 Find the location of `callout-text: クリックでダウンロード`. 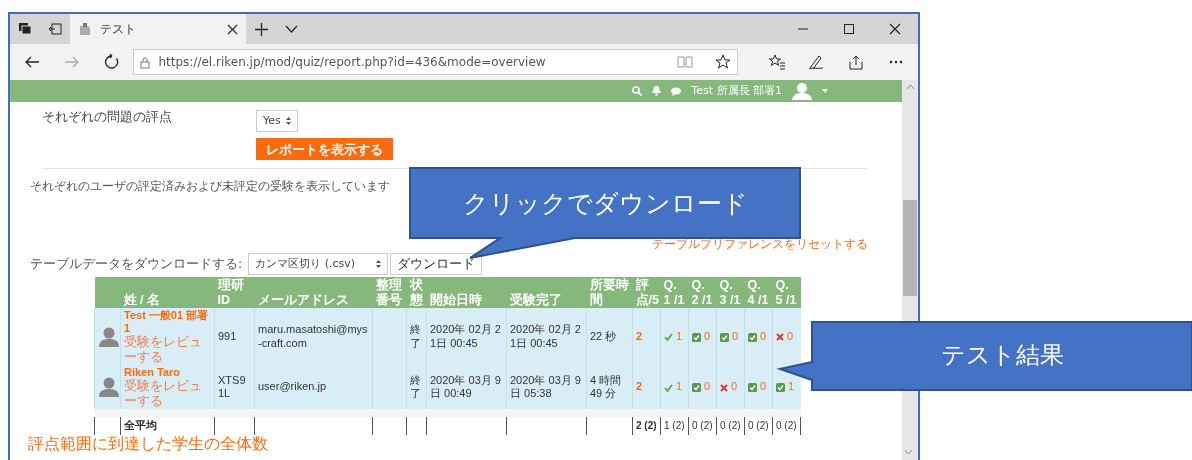

callout-text: クリックでダウンロード is located at coordinates (605, 203).